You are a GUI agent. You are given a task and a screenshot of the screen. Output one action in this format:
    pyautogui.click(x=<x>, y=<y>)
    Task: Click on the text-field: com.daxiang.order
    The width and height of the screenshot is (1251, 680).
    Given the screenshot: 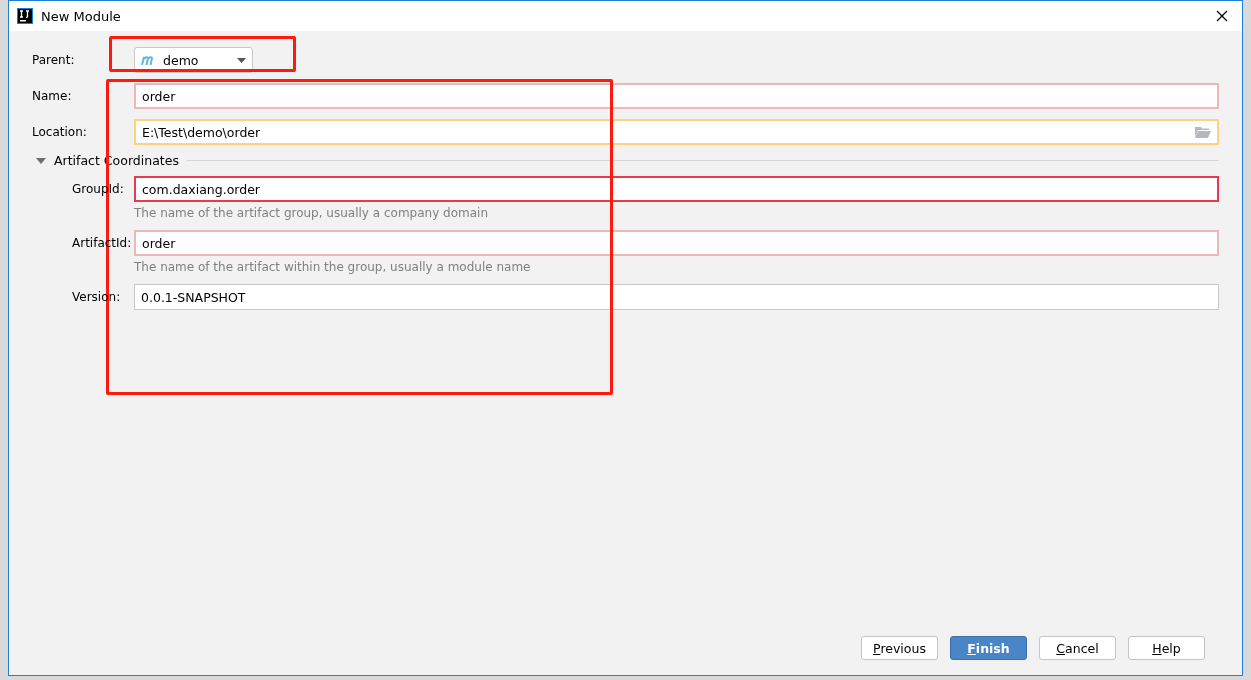 What is the action you would take?
    pyautogui.click(x=676, y=189)
    